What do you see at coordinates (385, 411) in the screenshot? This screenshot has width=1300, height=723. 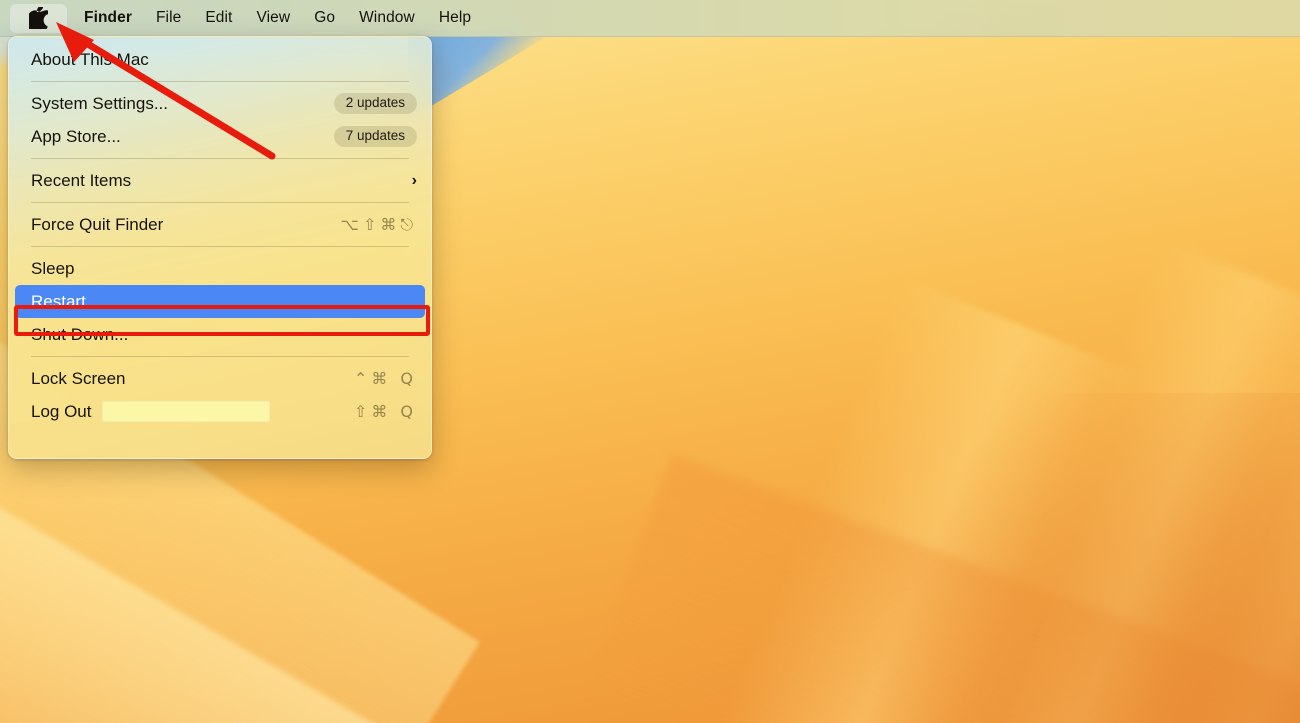 I see `log-out-shortcut: ⇧⌘ Q` at bounding box center [385, 411].